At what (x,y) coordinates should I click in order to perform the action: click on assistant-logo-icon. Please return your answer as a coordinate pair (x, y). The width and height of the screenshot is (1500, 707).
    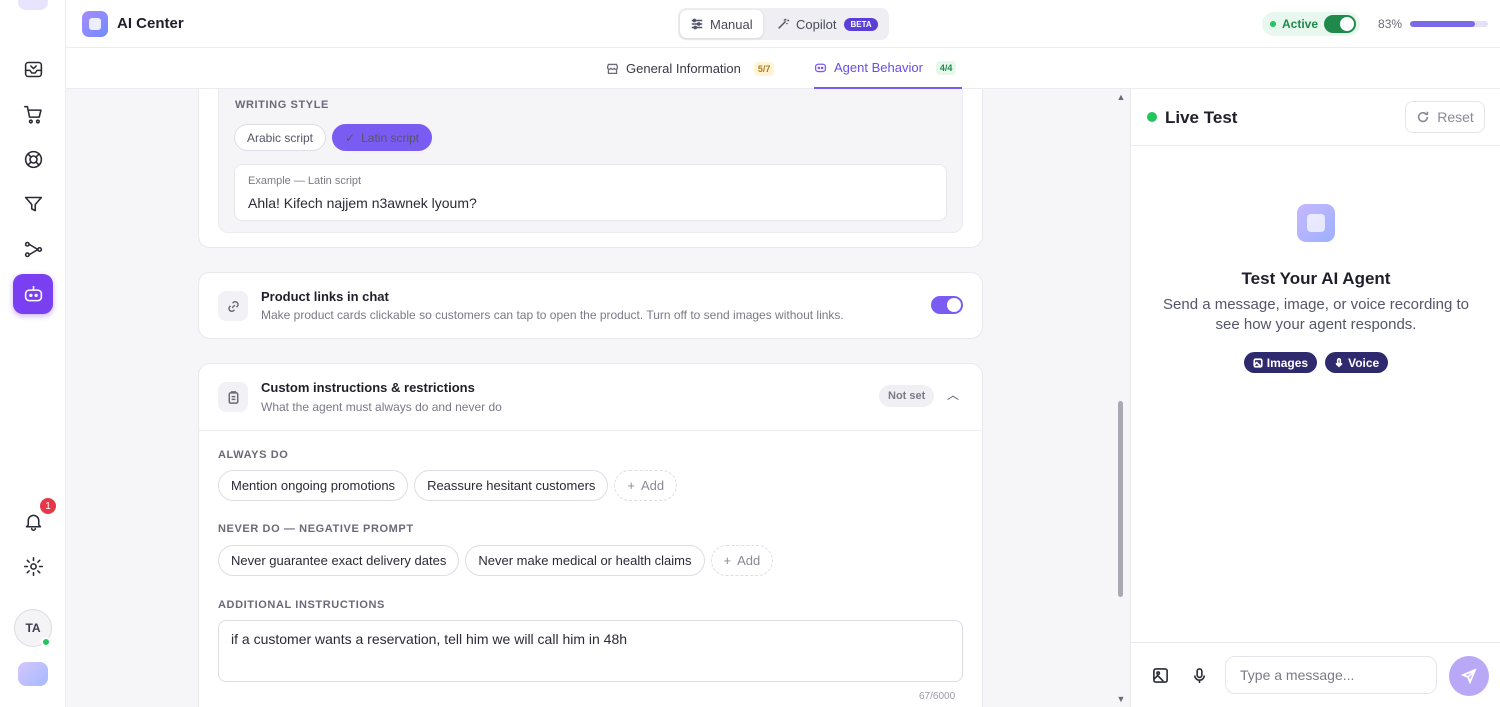
    Looking at the image, I should click on (33, 674).